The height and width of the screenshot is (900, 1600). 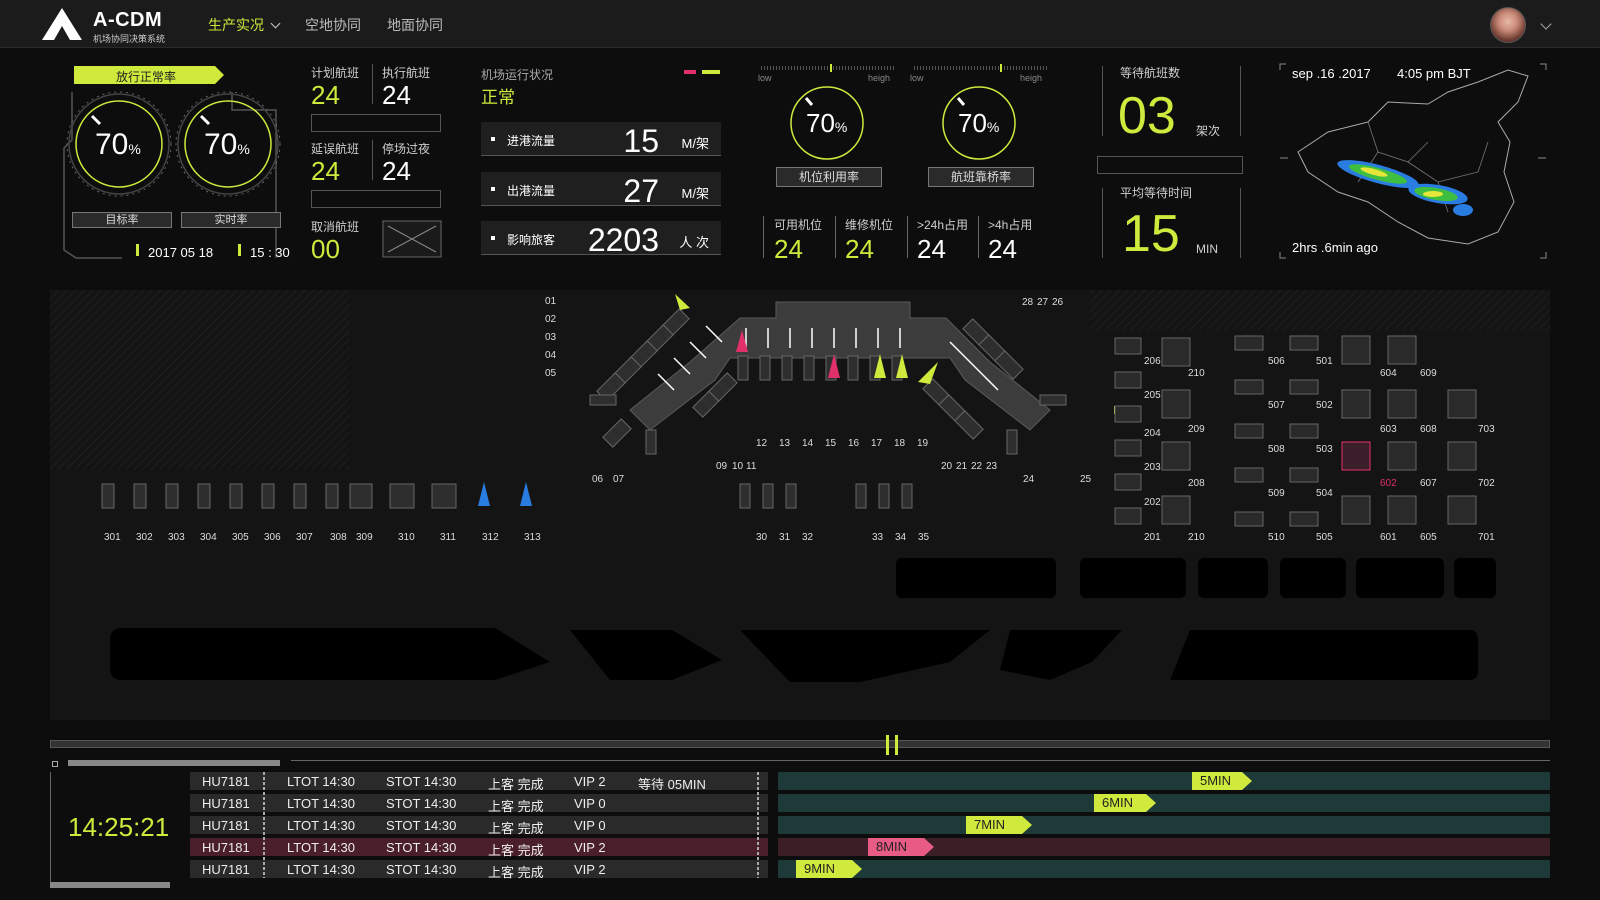 What do you see at coordinates (1335, 247) in the screenshot?
I see `weather-updated: 2hrs .6min ago` at bounding box center [1335, 247].